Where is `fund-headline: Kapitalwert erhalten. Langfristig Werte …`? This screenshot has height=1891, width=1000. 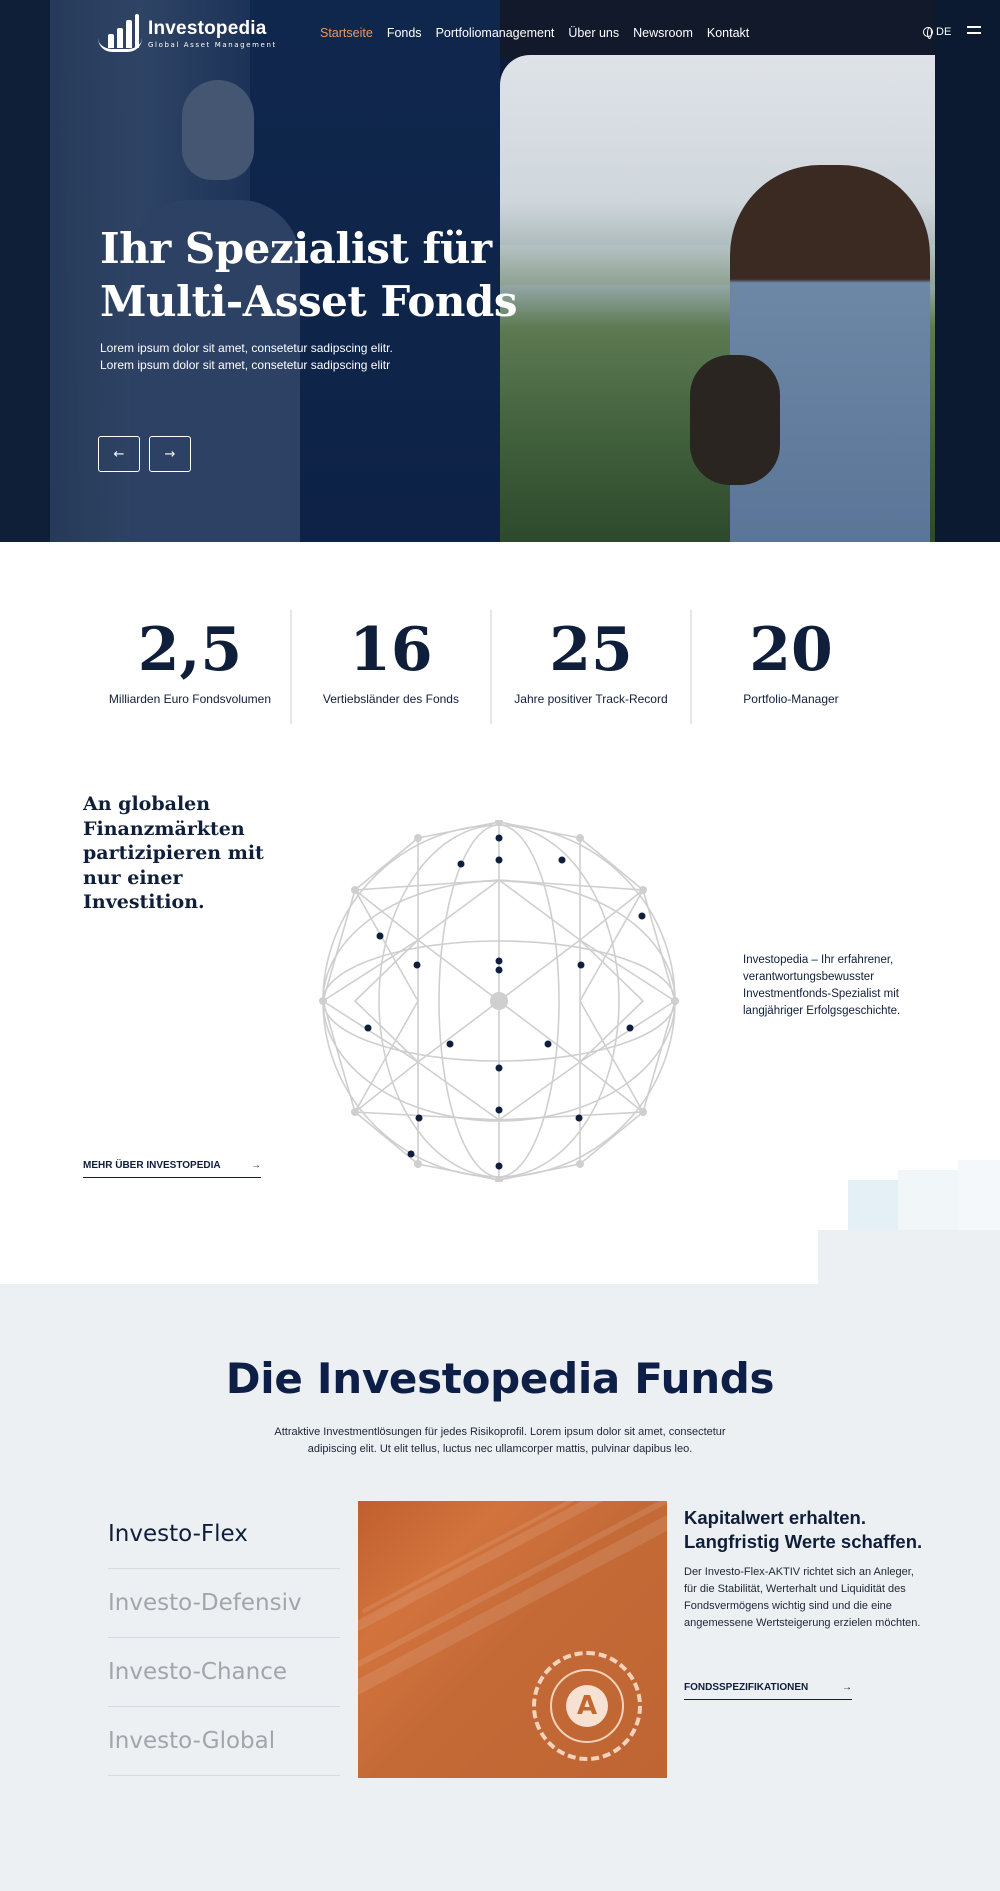 fund-headline: Kapitalwert erhalten. Langfristig Werte … is located at coordinates (814, 1530).